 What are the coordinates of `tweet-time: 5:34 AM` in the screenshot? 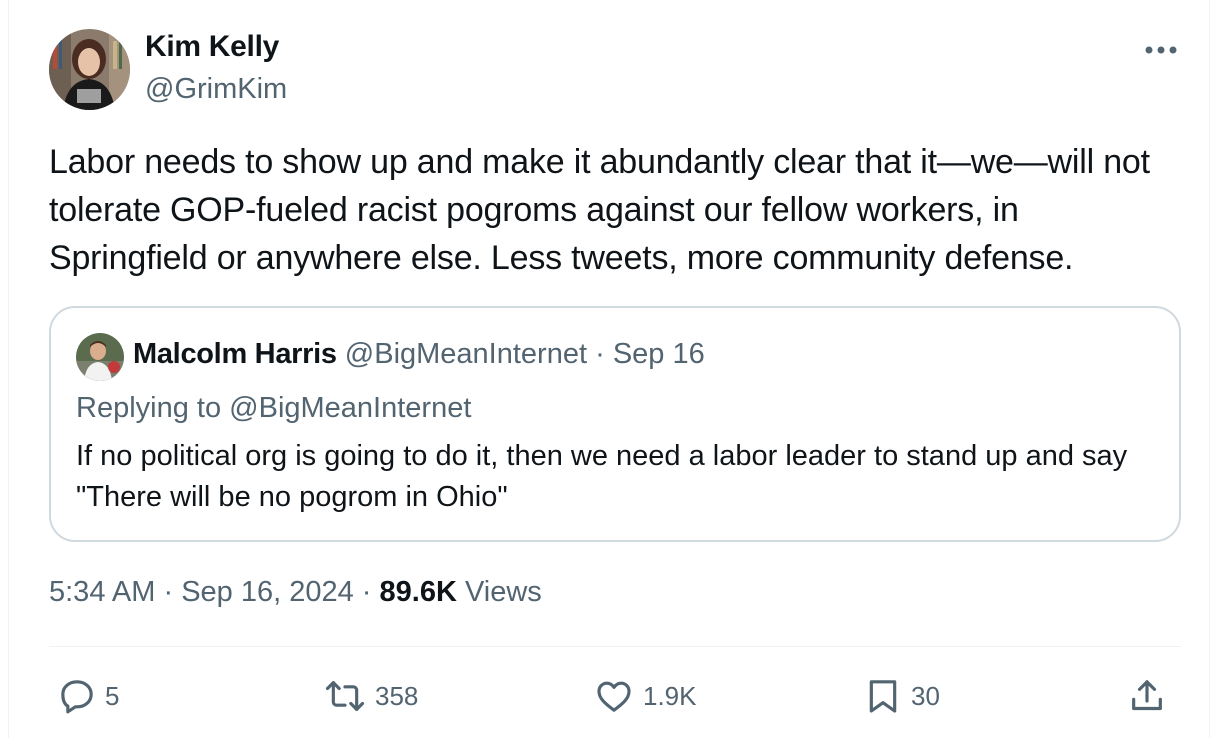 It's located at (102, 592).